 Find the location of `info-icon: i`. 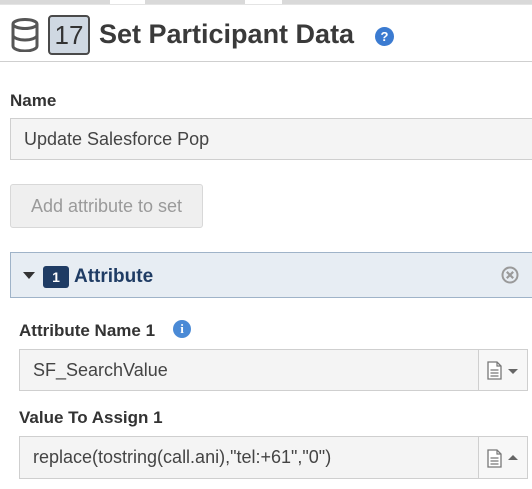

info-icon: i is located at coordinates (182, 329).